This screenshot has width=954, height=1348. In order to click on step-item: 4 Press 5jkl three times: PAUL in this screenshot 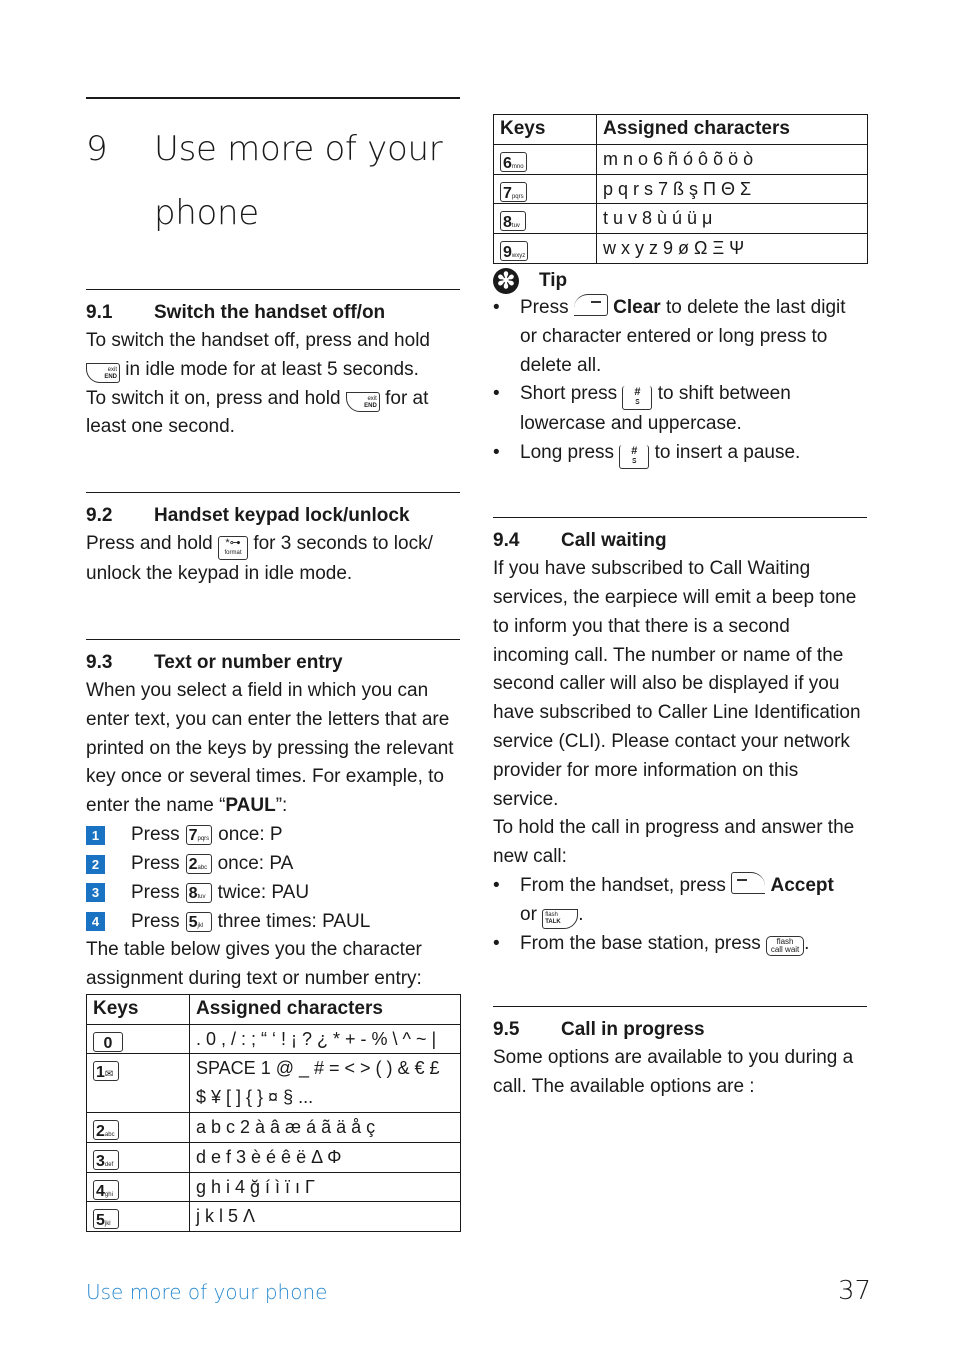, I will do `click(273, 921)`.